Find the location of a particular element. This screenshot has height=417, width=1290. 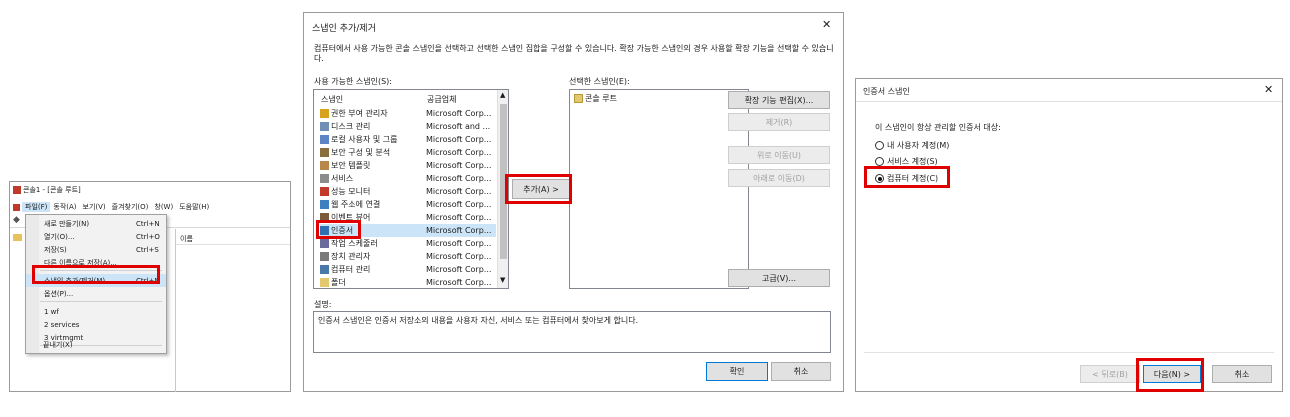

menu-item-open: 열기(O)... Ctrl+O is located at coordinates (96, 236).